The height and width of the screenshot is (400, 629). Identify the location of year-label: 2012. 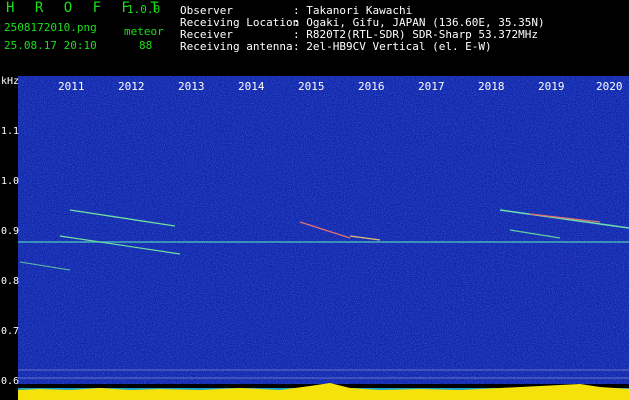
(131, 86).